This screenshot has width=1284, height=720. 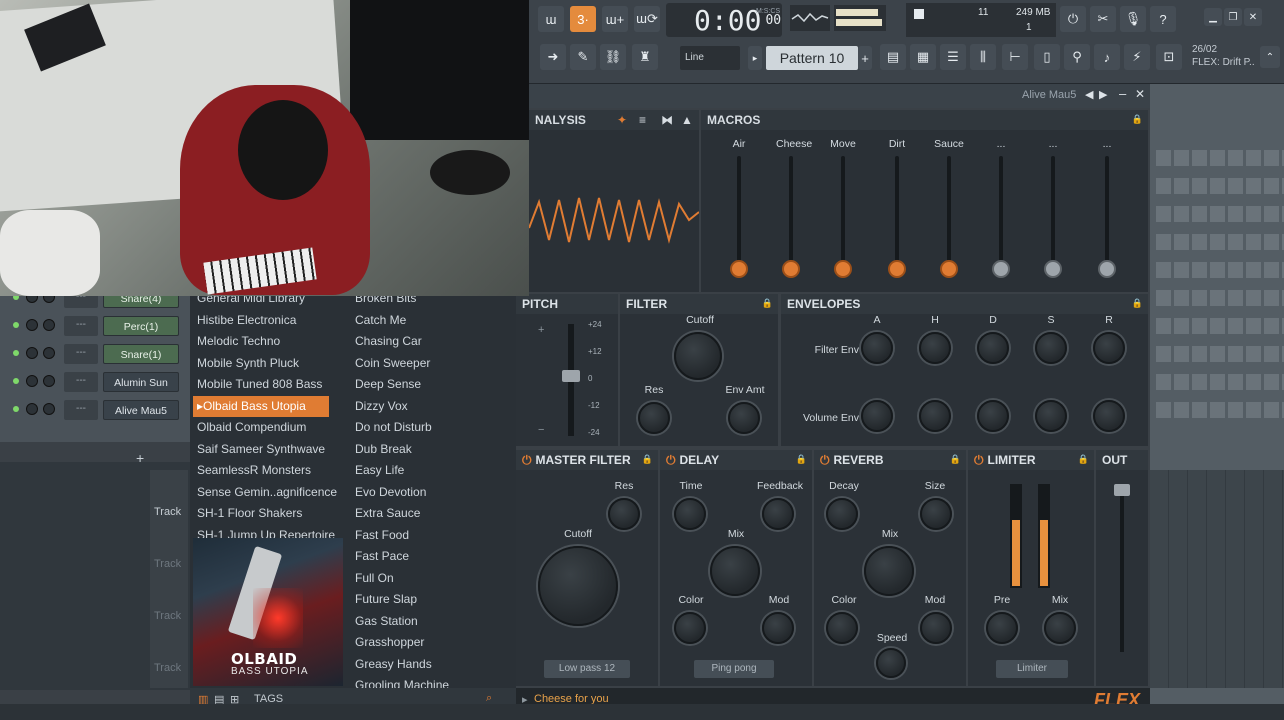 I want to click on stamp-icon: ♜, so click(x=645, y=57).